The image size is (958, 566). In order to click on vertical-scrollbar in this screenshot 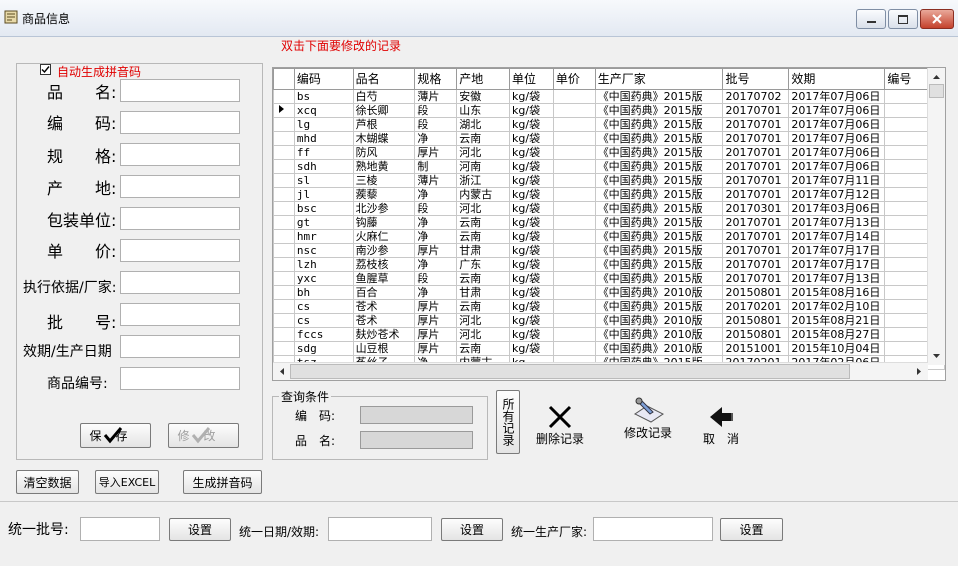, I will do `click(936, 216)`.